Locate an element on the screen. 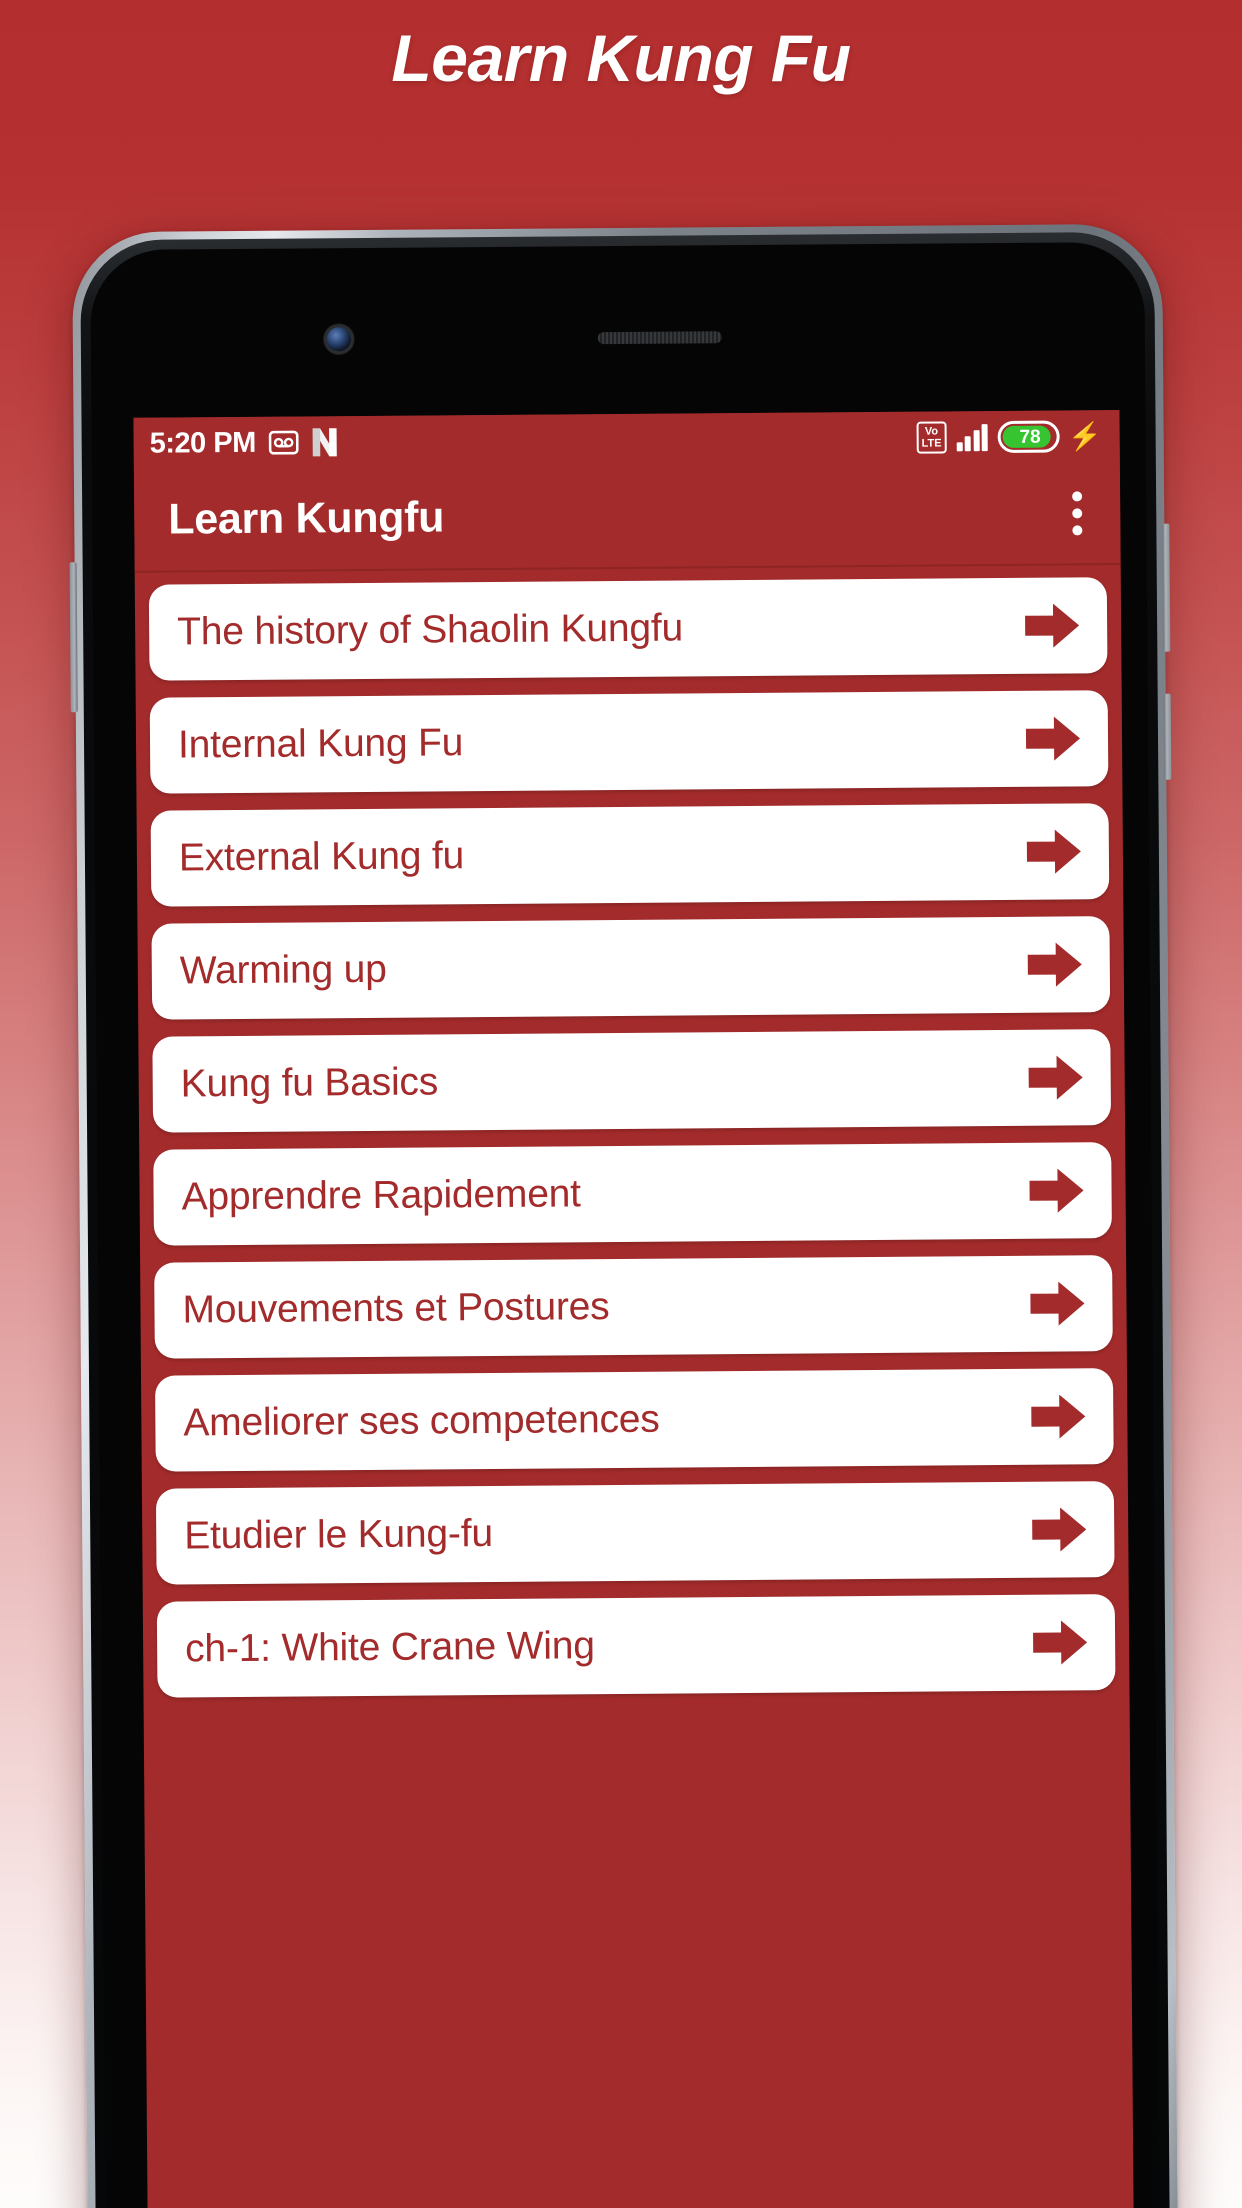 This screenshot has width=1242, height=2208. netflix-n-icon is located at coordinates (325, 442).